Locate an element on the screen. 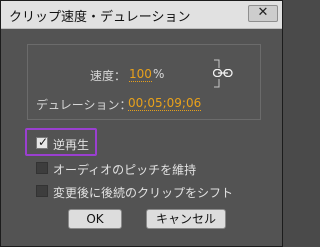 This screenshot has width=320, height=247. checkmark-icon: ✓ is located at coordinates (43, 142).